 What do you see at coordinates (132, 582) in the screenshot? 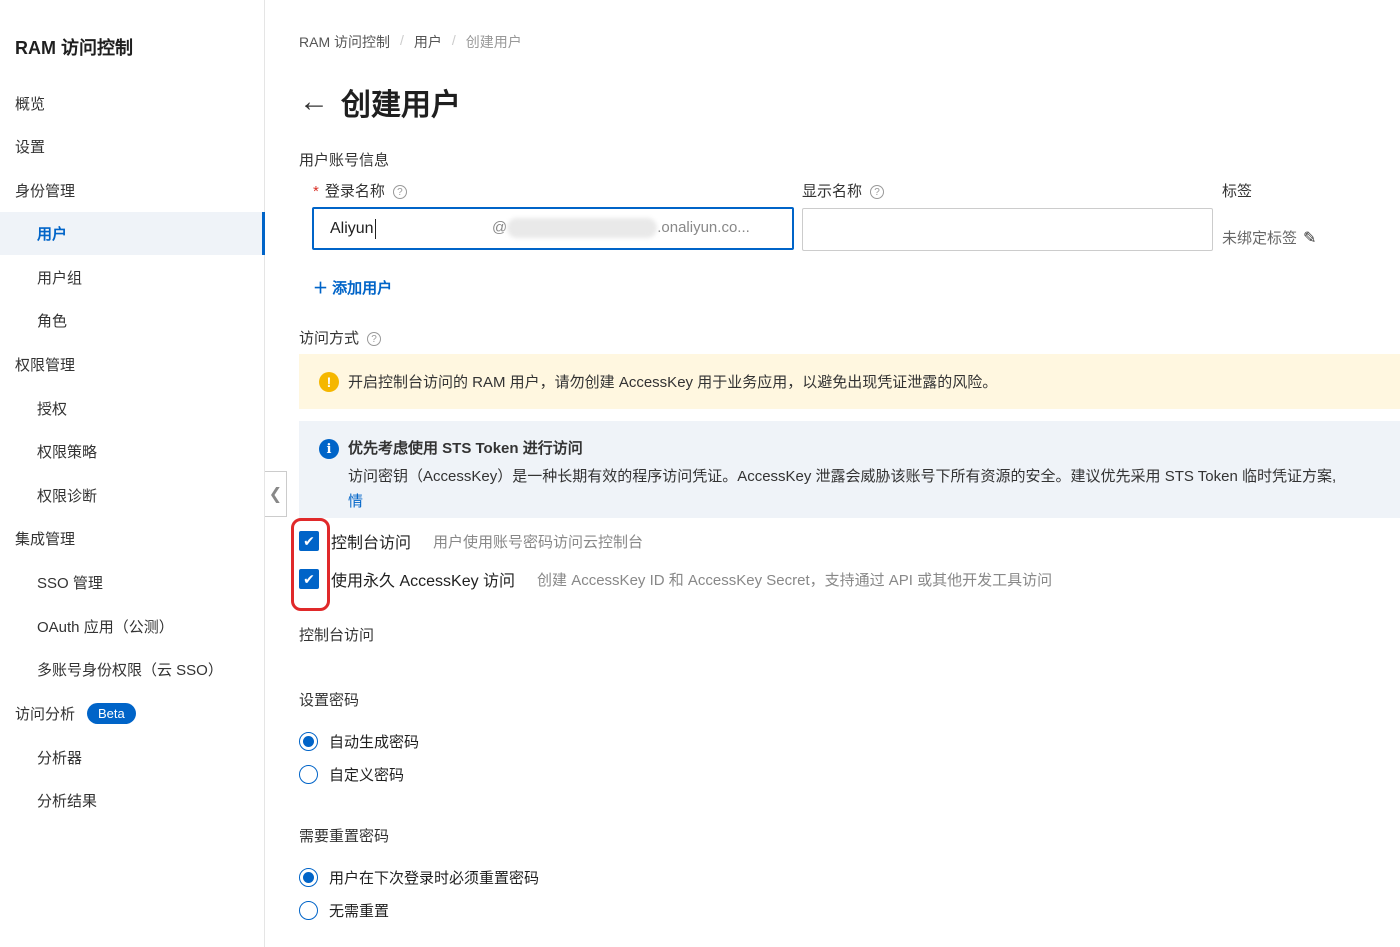
I see `sidebar-item-sso: SSO 管理` at bounding box center [132, 582].